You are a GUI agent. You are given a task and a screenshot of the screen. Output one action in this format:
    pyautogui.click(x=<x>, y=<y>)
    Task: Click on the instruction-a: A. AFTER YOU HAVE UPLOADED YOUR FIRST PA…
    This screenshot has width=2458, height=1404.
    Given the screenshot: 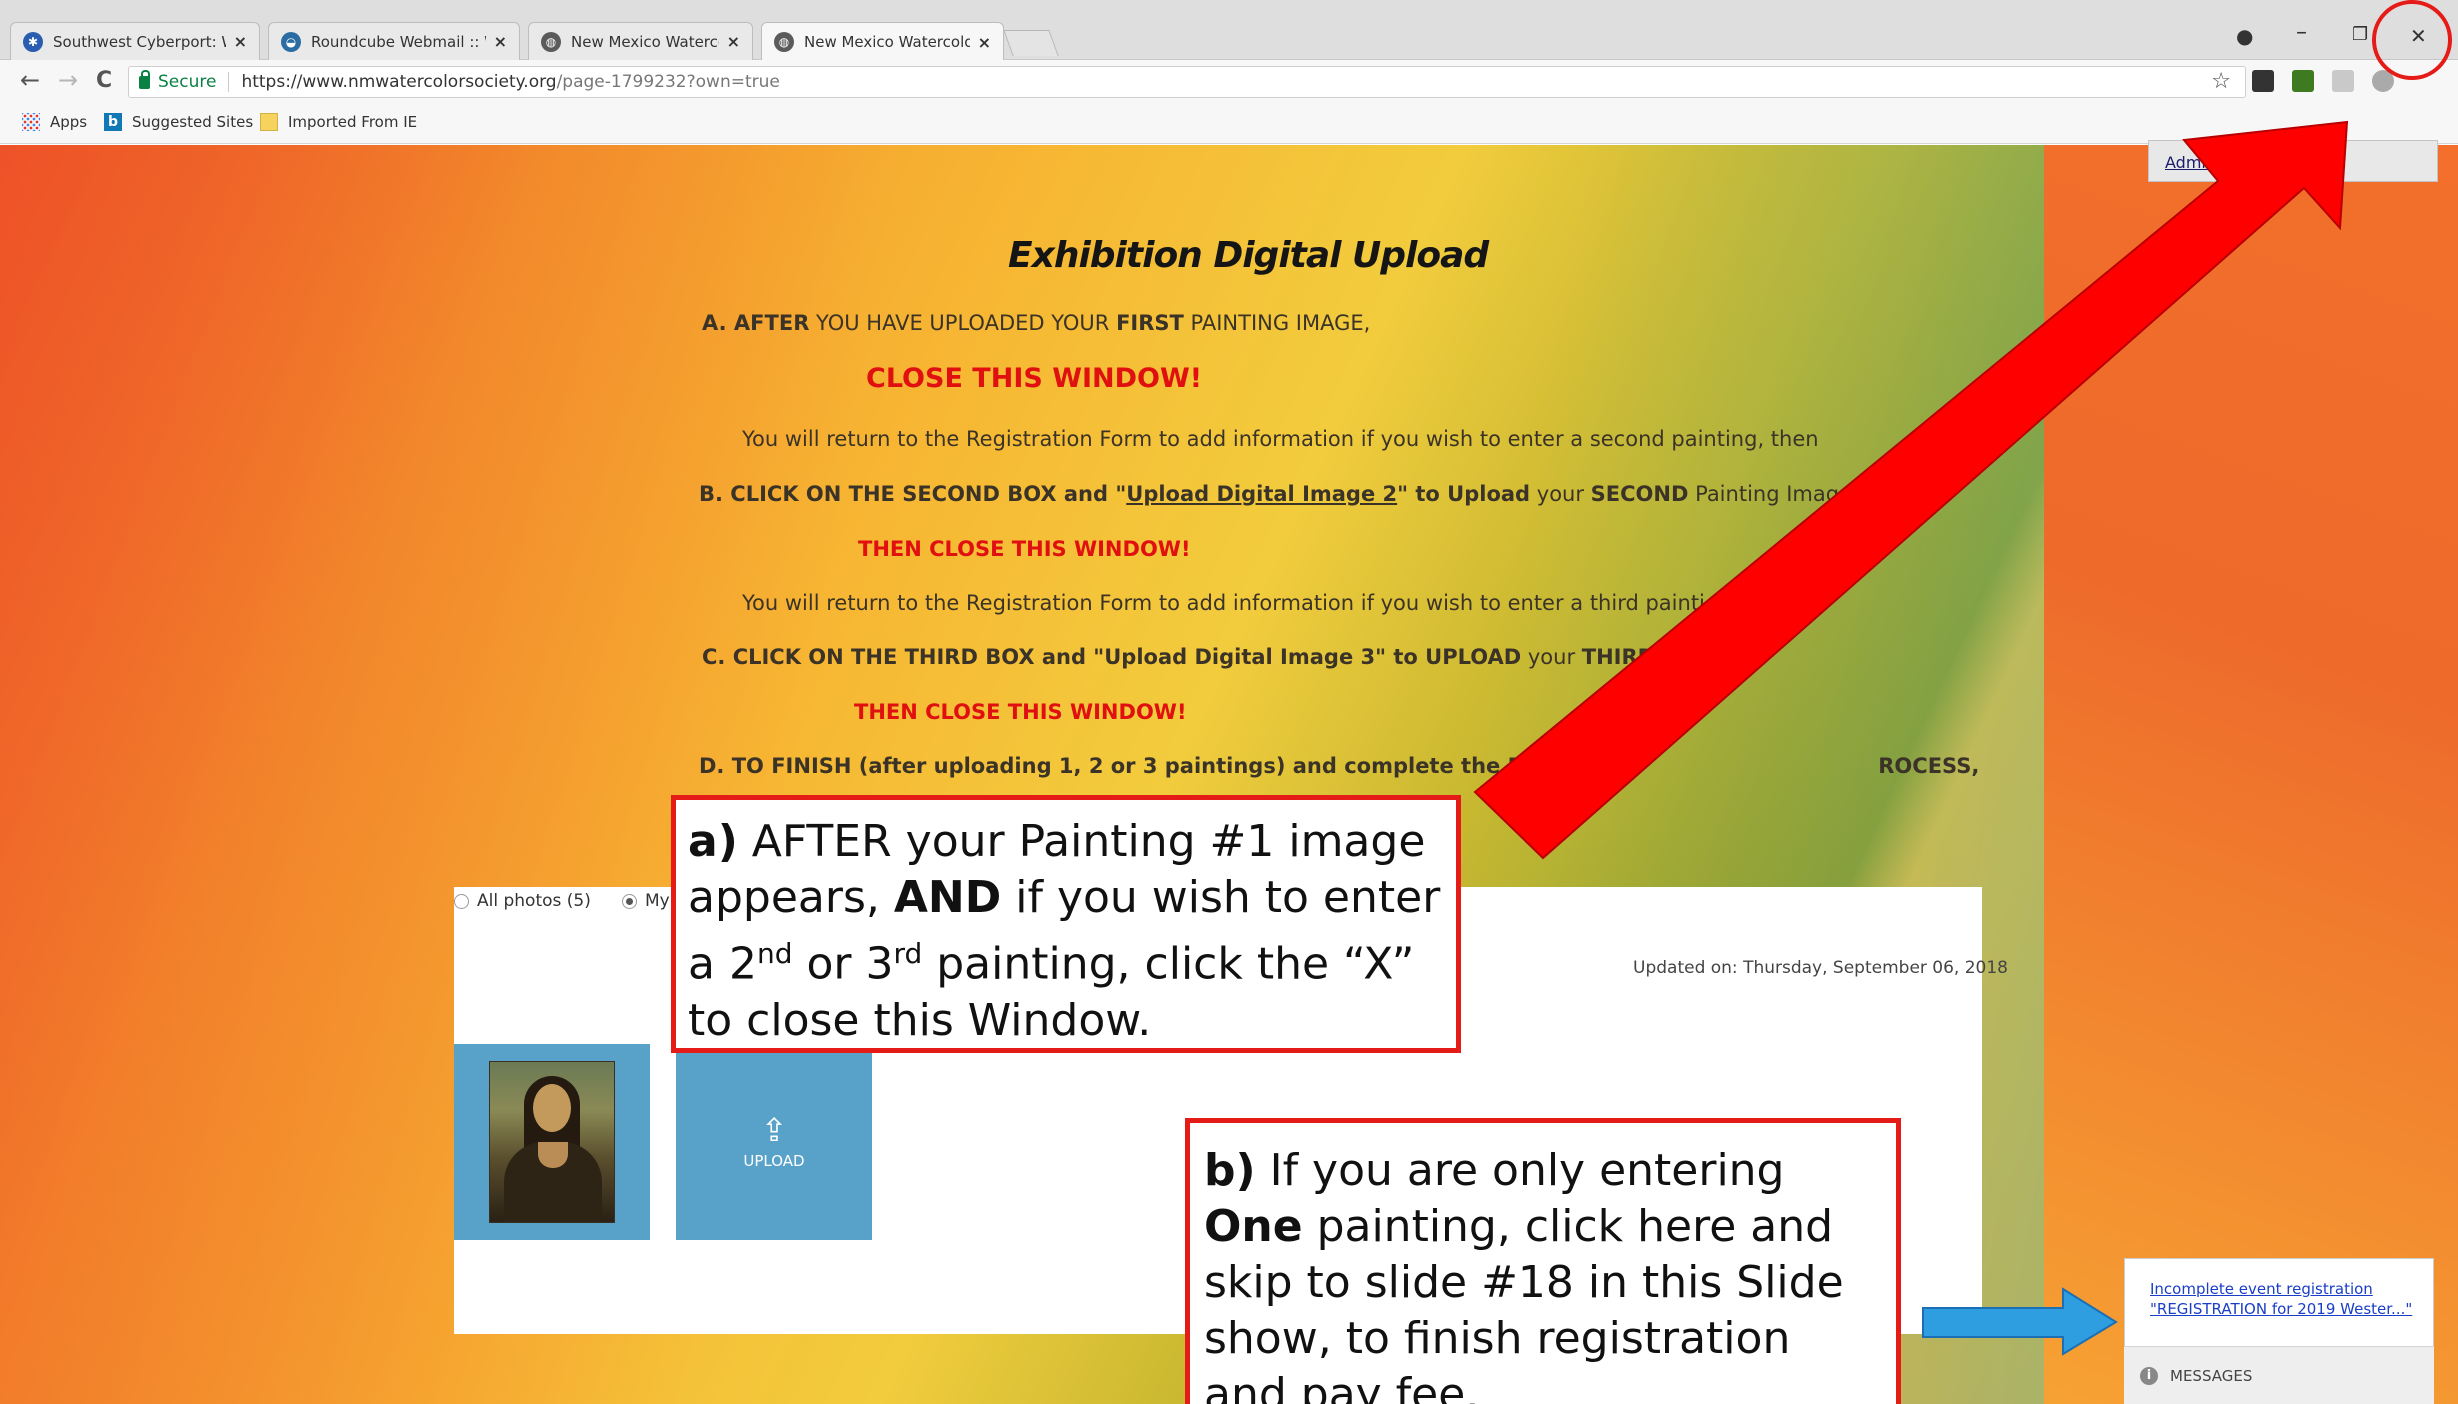 What is the action you would take?
    pyautogui.click(x=1036, y=323)
    